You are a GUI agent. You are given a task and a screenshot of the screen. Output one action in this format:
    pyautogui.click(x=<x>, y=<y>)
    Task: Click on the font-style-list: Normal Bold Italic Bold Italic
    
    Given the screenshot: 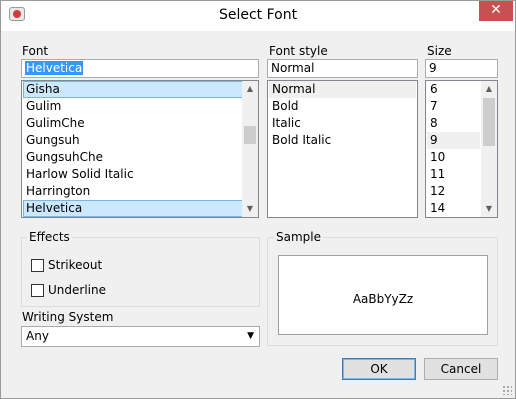 What is the action you would take?
    pyautogui.click(x=342, y=149)
    